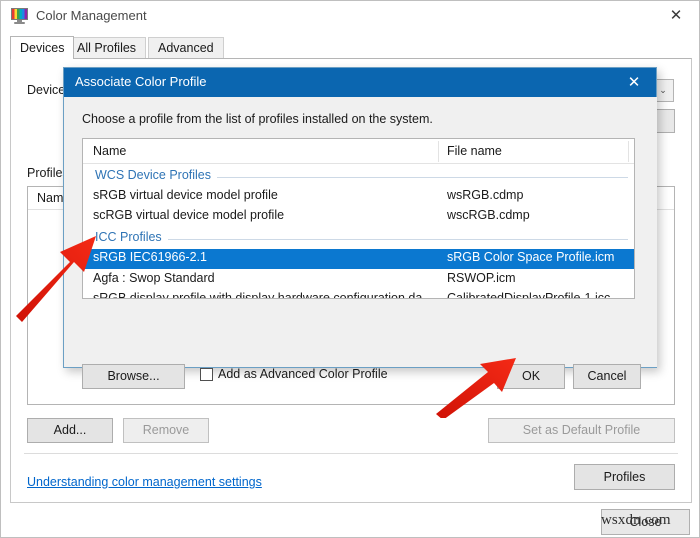  I want to click on dialog-titlebar: Associate Color Profile ✕, so click(360, 82).